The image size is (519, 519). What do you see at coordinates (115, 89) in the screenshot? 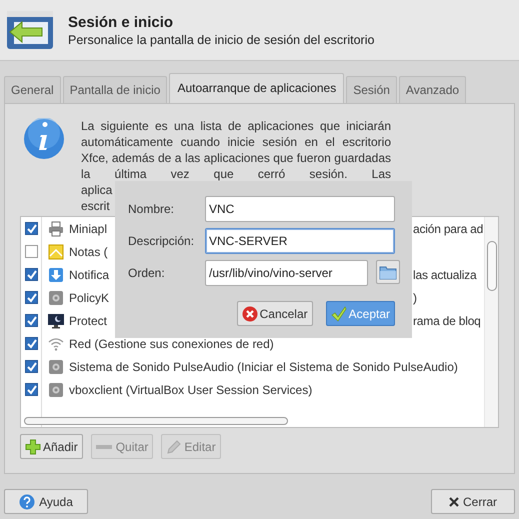
I see `tab: Pantalla de inicio` at bounding box center [115, 89].